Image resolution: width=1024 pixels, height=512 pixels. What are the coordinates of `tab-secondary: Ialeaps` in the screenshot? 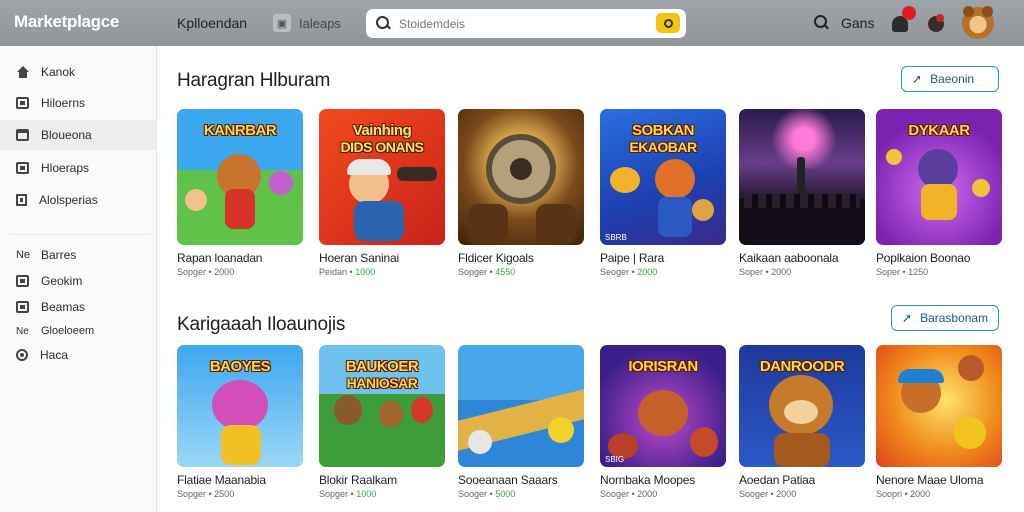 It's located at (320, 23).